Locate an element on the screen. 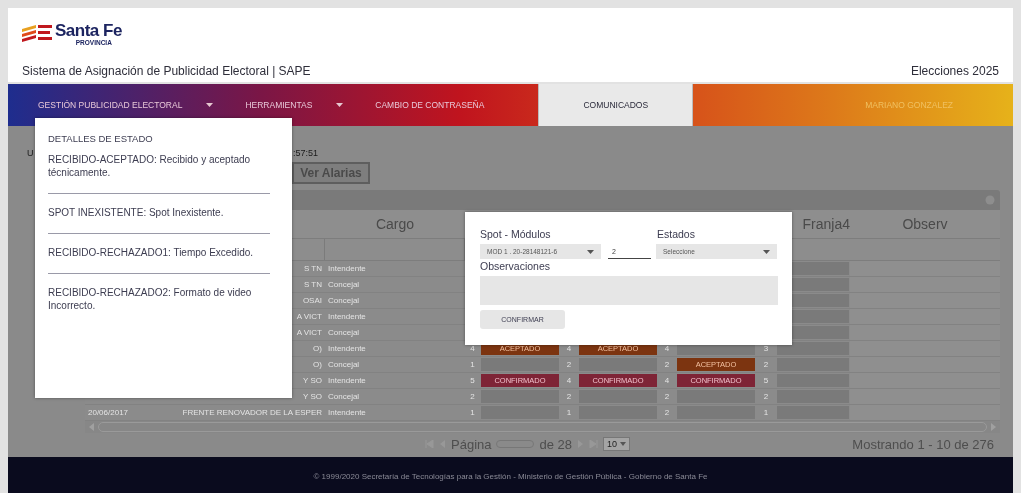  record-summary: Mostrando 1 - 10 de 276 is located at coordinates (923, 444).